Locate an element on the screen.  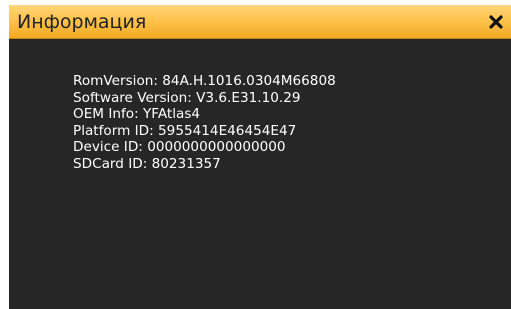
close-button is located at coordinates (496, 22).